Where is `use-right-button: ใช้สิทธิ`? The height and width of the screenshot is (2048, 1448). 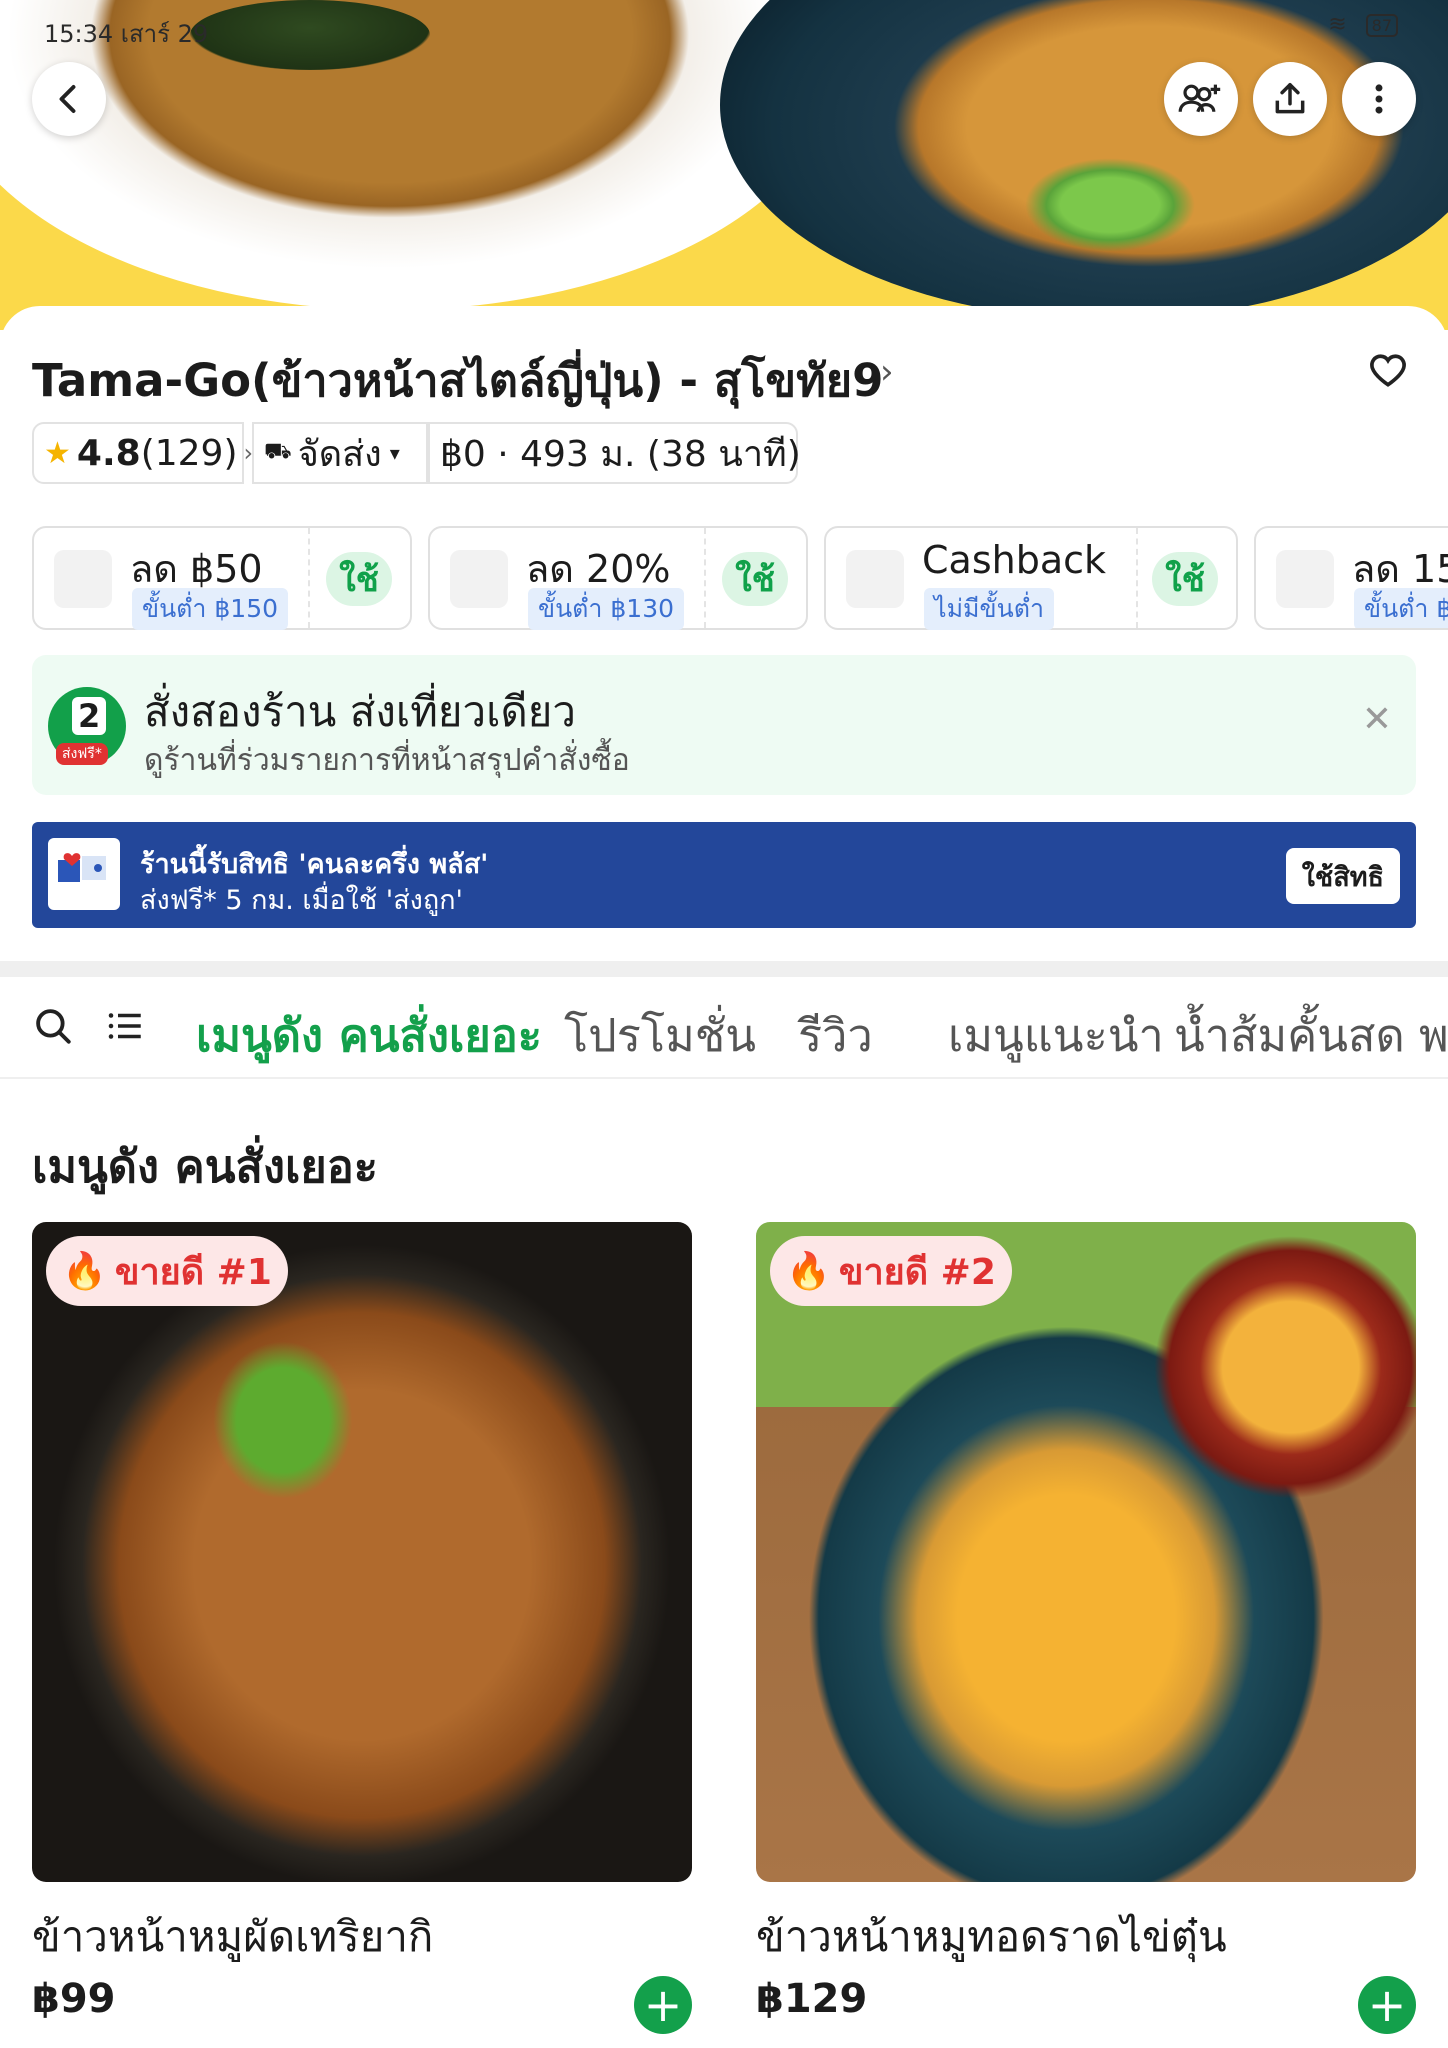 use-right-button: ใช้สิทธิ is located at coordinates (1342, 876).